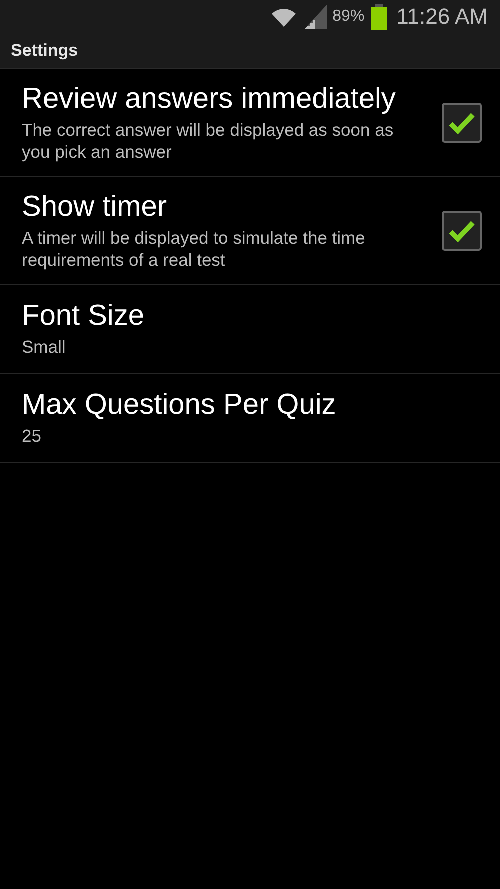 This screenshot has width=500, height=889. I want to click on setting-summary: A timer will be displayed to simulate the time requirements of a real test, so click(194, 248).